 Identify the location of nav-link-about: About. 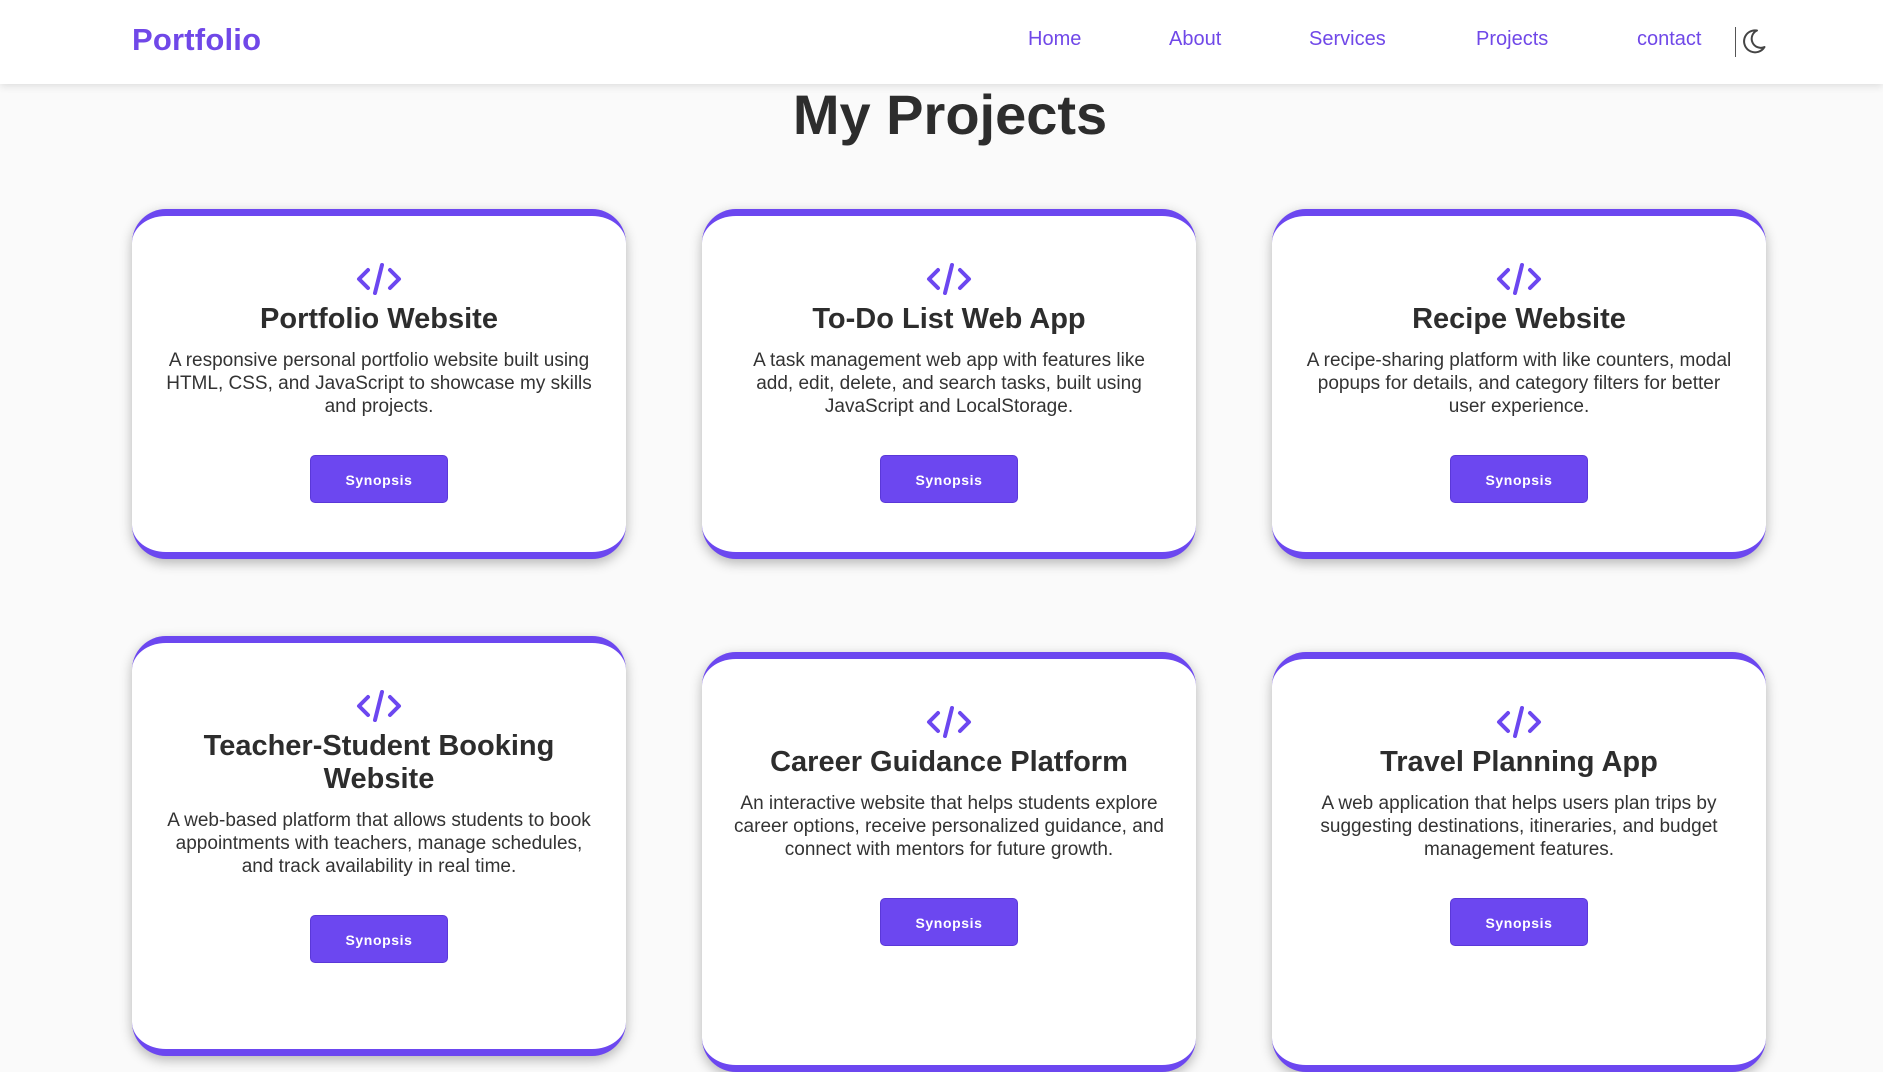
(1195, 39).